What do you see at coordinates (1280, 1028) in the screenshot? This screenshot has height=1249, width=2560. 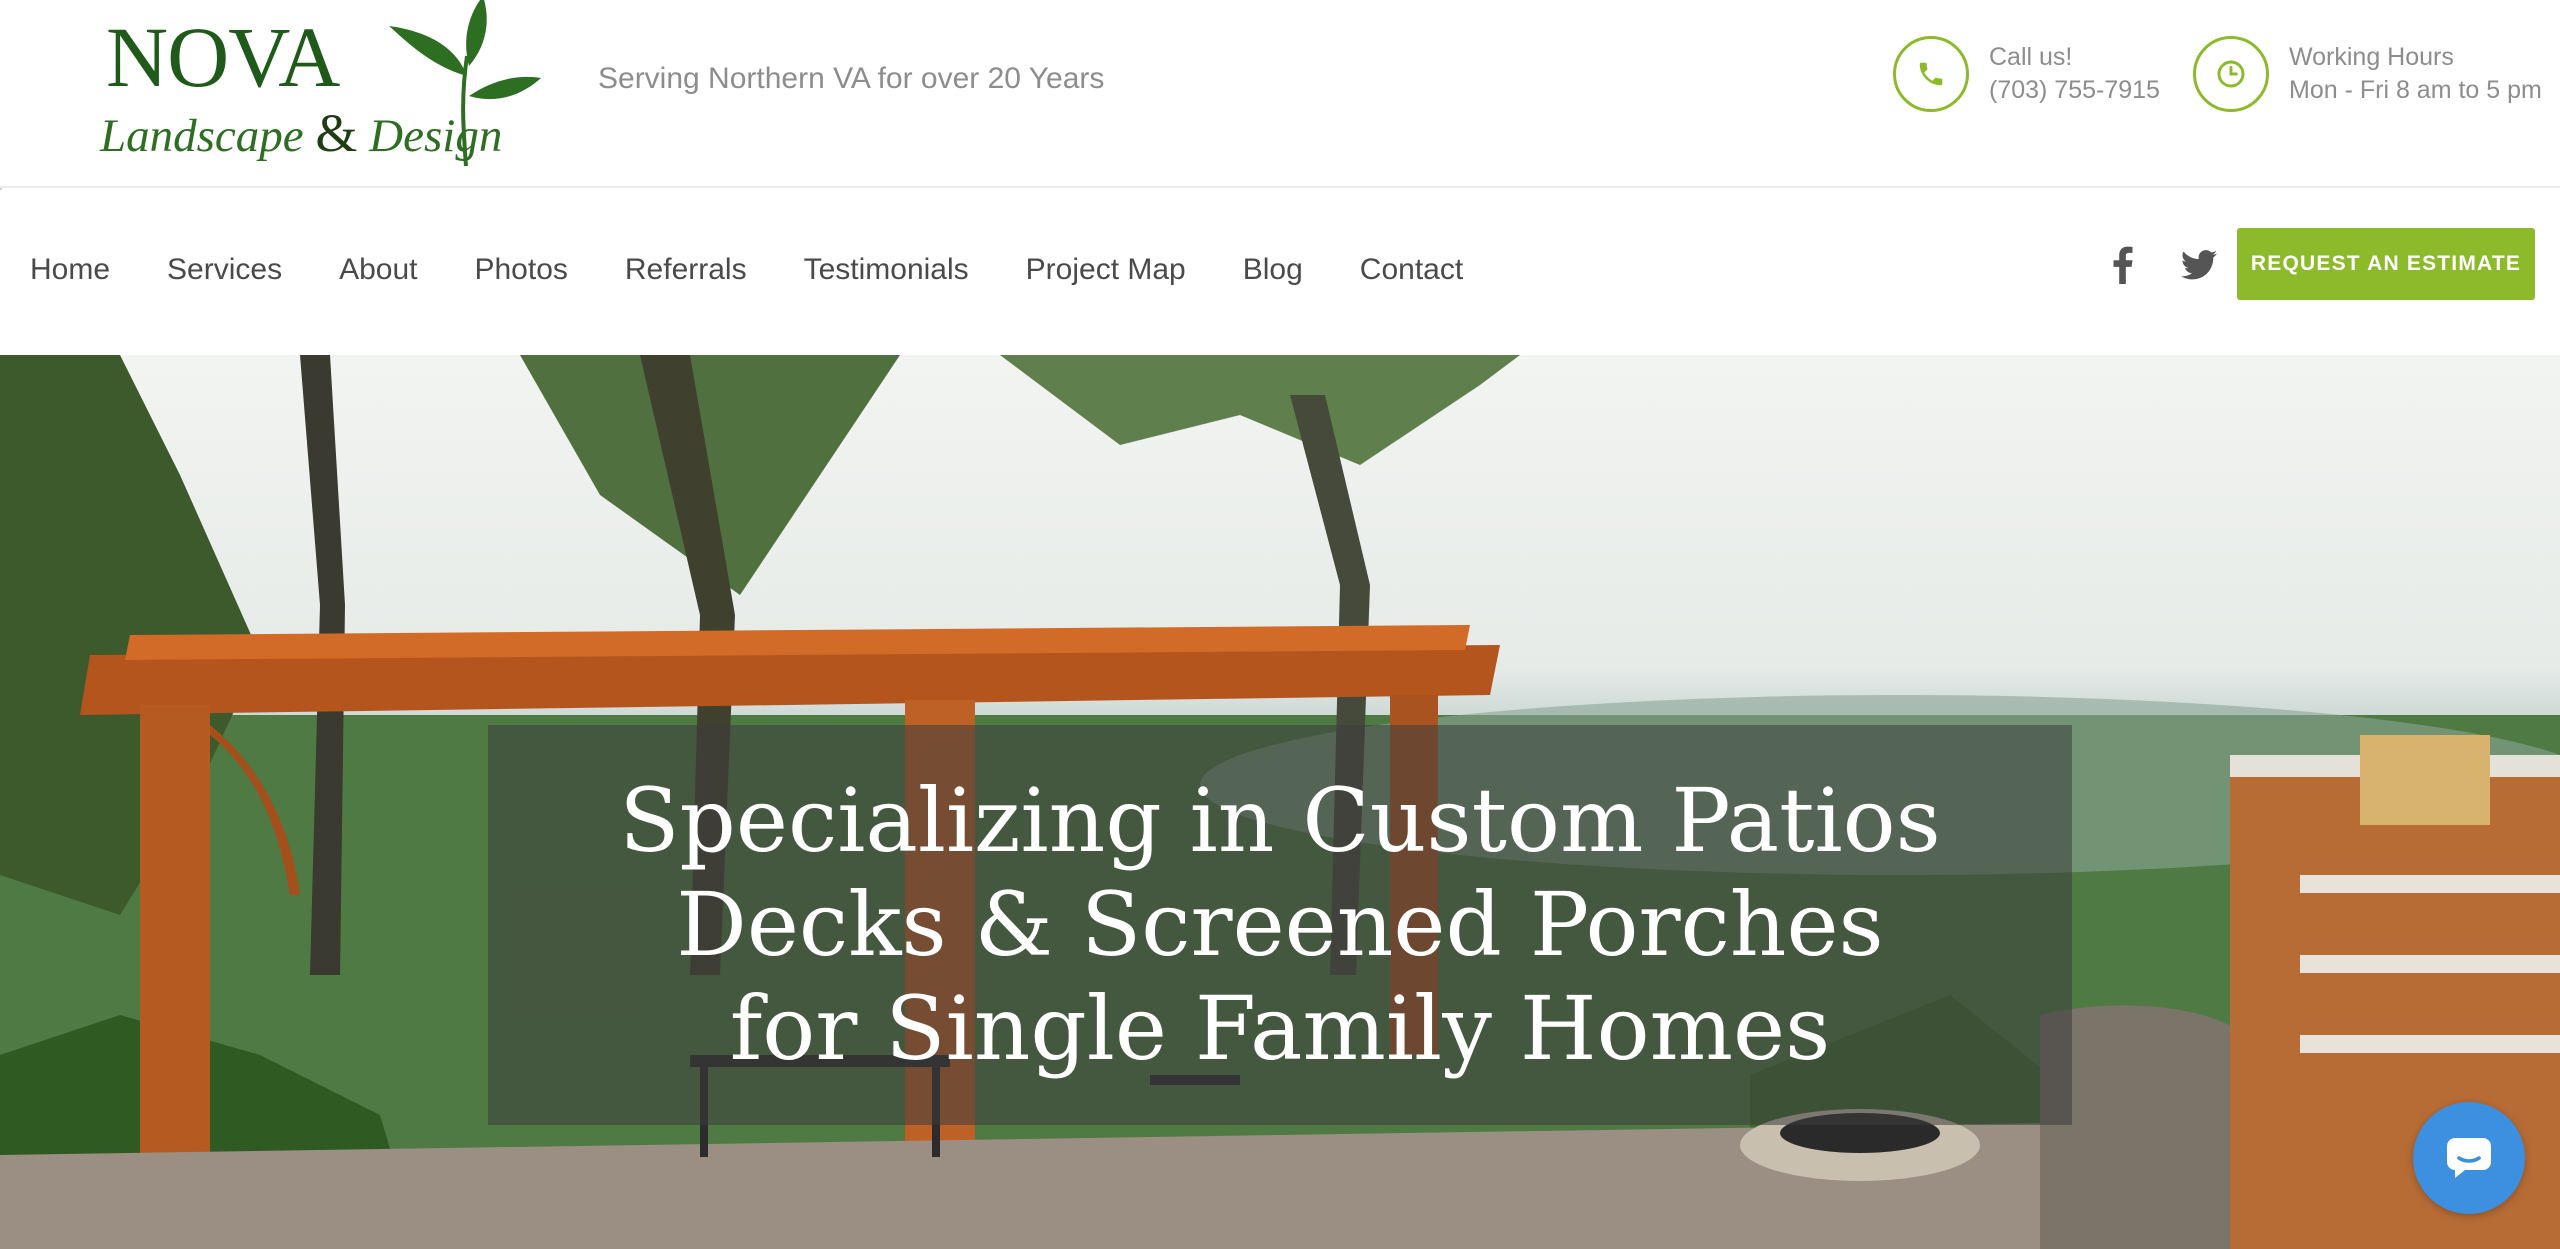 I see `hero-caption-line-3: for Single Family Homes` at bounding box center [1280, 1028].